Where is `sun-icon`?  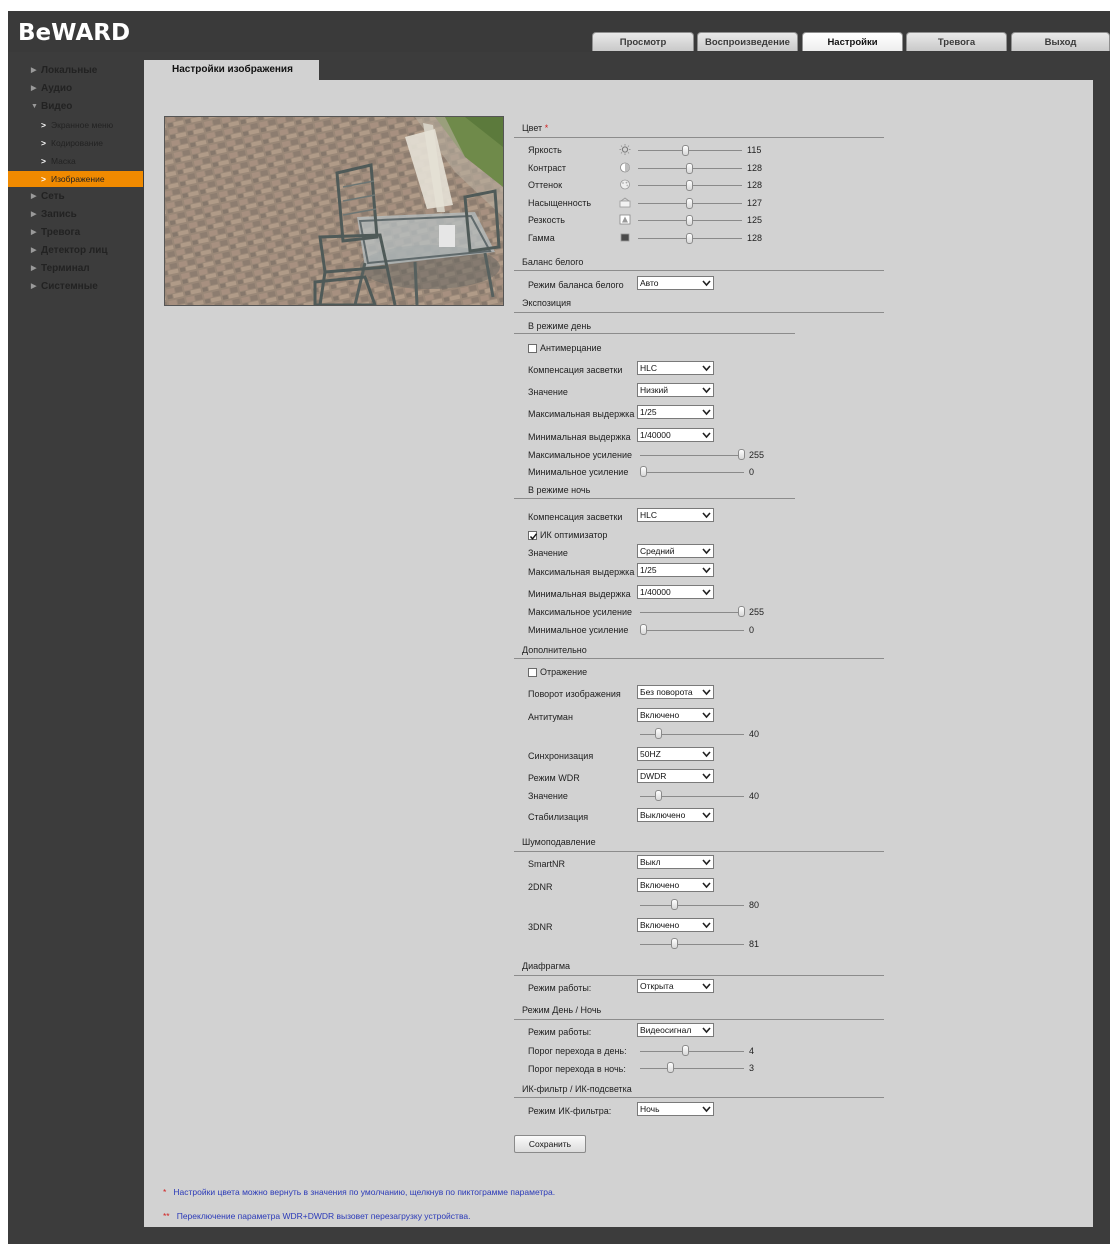 sun-icon is located at coordinates (625, 149).